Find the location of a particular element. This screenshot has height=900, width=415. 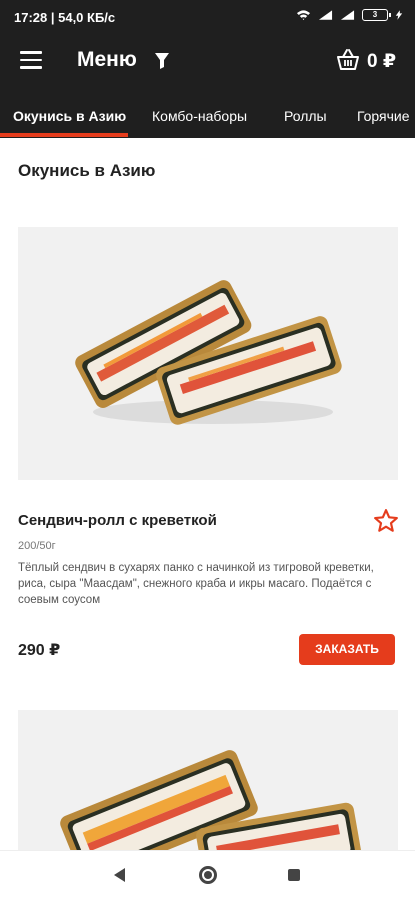

product-name: Сендвич-ролл с креветкой is located at coordinates (117, 520).